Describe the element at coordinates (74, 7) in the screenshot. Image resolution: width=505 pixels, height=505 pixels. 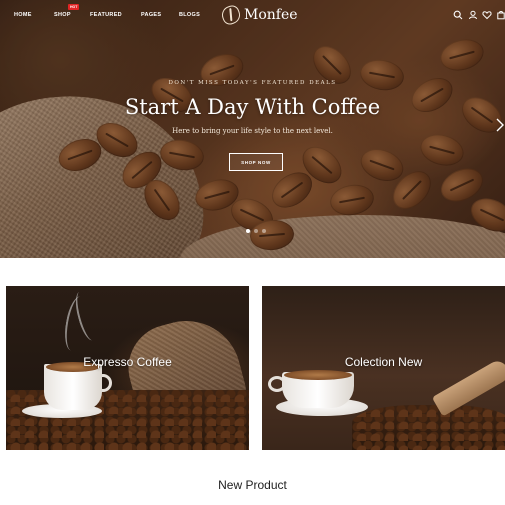
I see `hot-badge: HOT` at that location.